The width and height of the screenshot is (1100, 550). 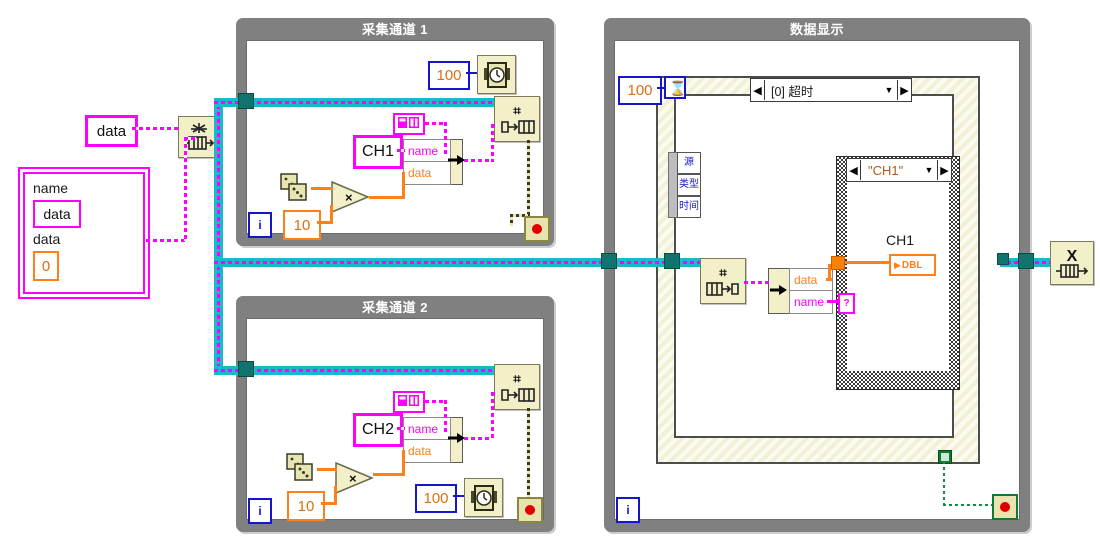 I want to click on cluster-data-value: 0, so click(x=46, y=266).